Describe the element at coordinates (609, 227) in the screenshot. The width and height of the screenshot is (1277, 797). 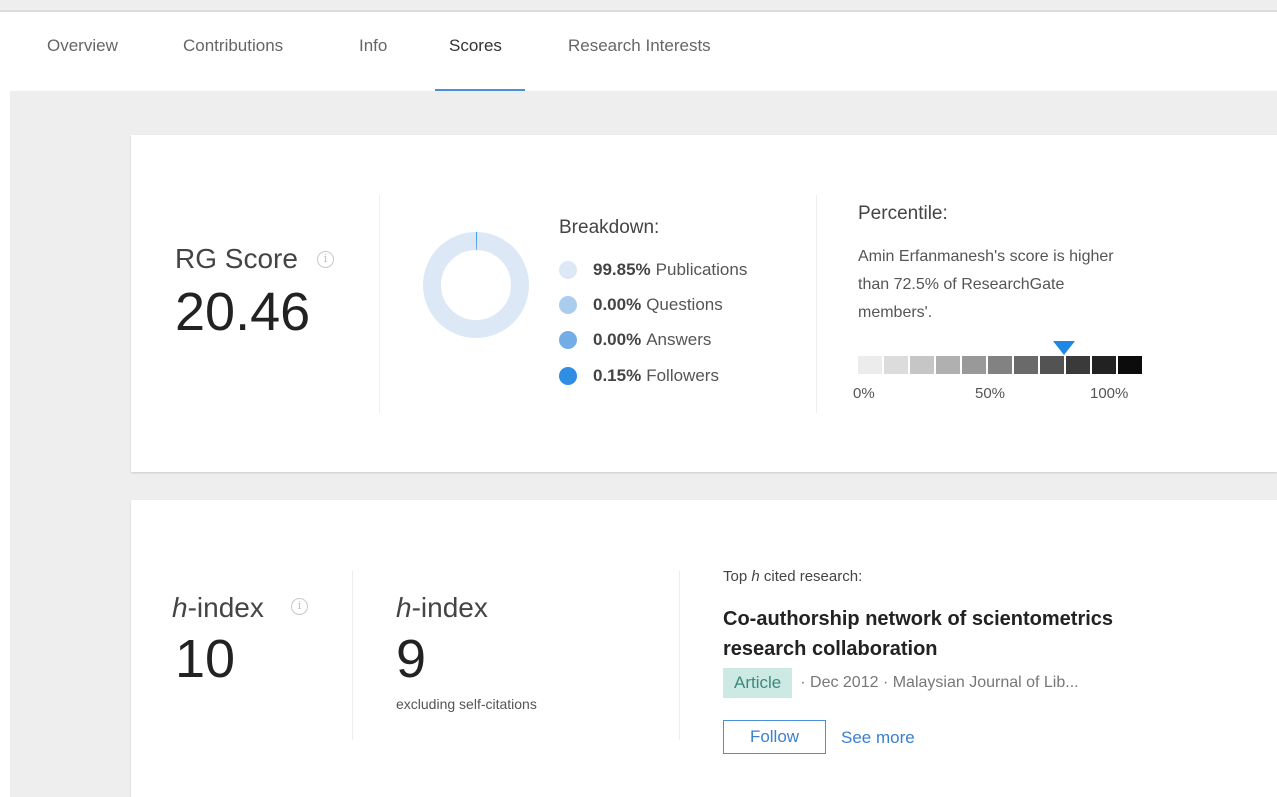
I see `breakdown-title: Breakdown:` at that location.